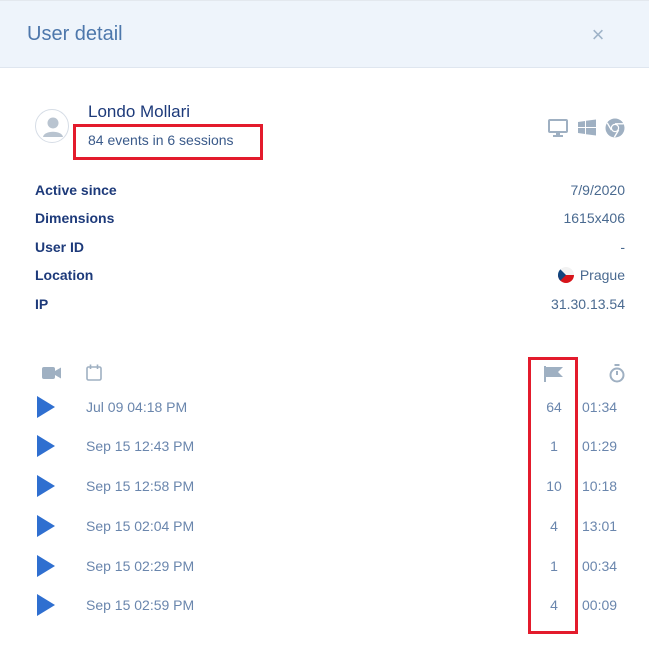 Image resolution: width=649 pixels, height=663 pixels. I want to click on czech-flag-icon, so click(565, 275).